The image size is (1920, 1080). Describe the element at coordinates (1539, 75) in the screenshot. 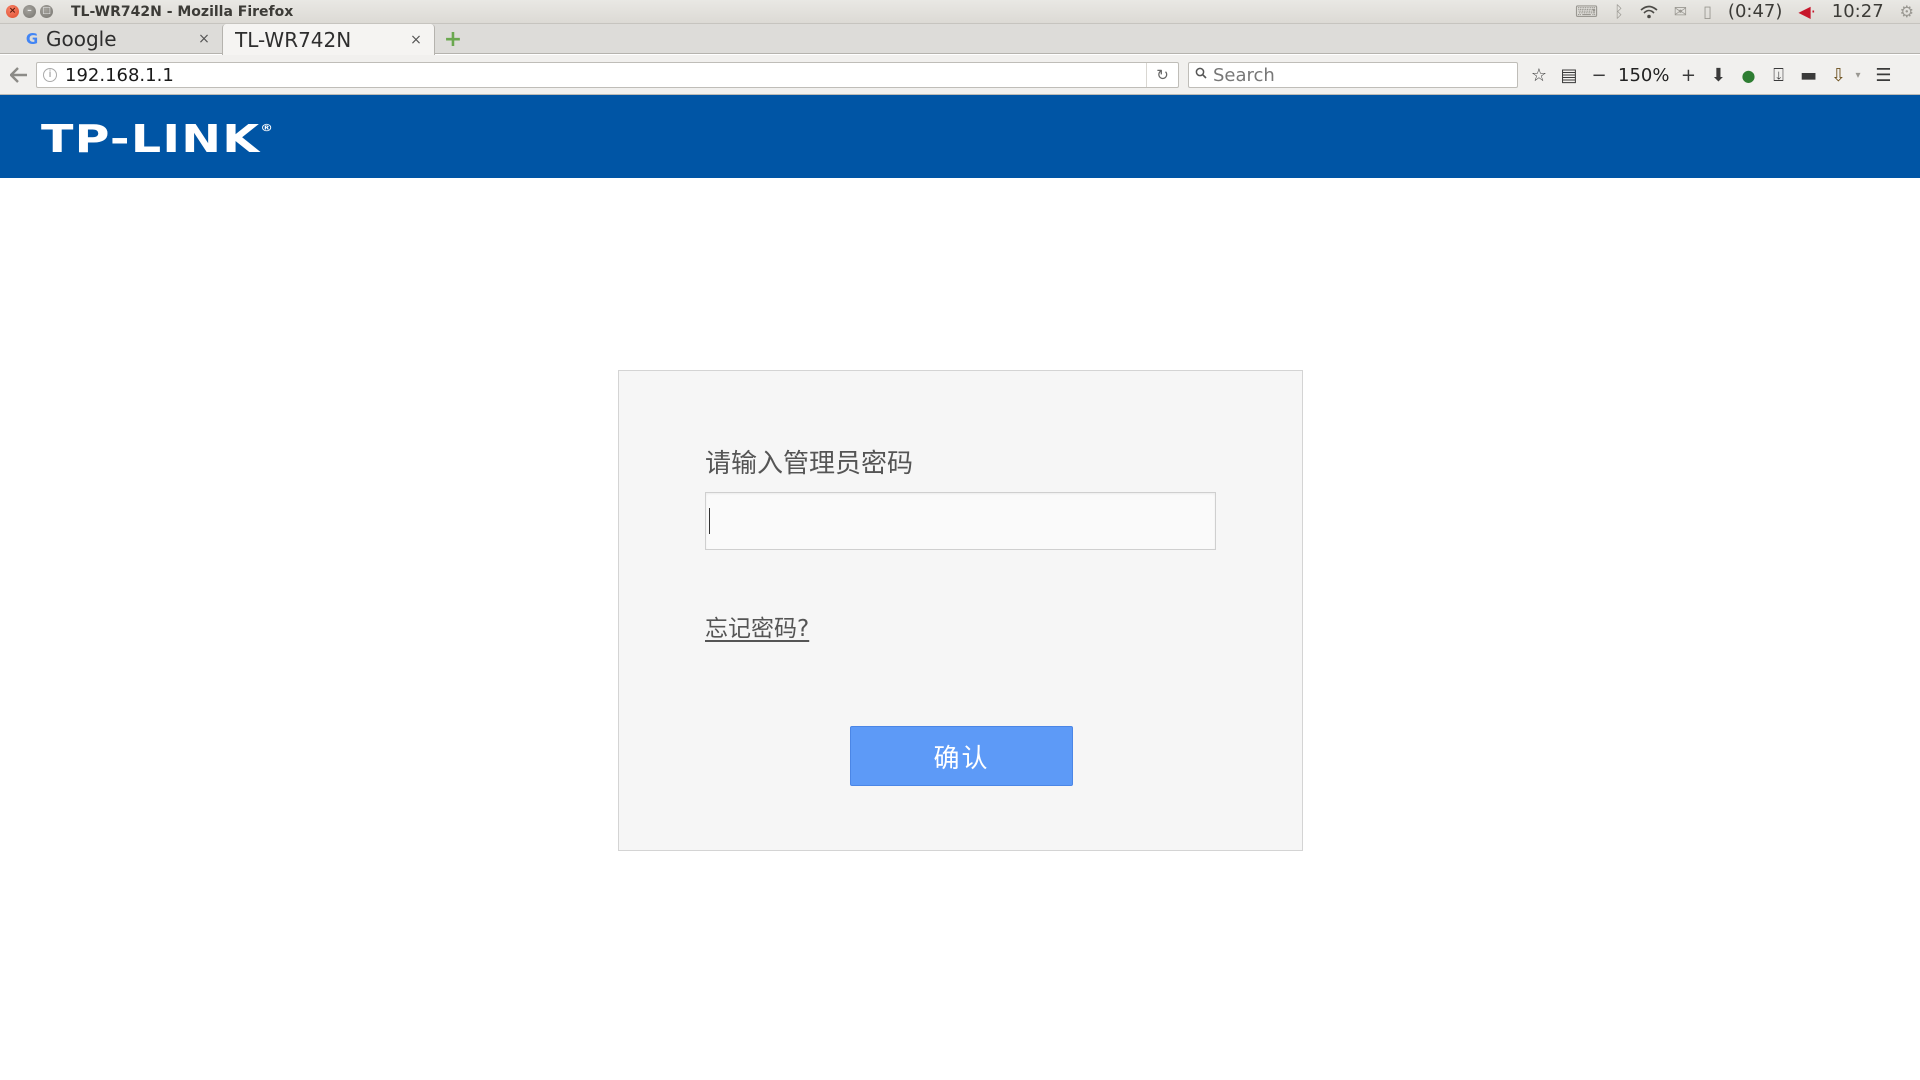

I see `star-icon: ☆` at that location.